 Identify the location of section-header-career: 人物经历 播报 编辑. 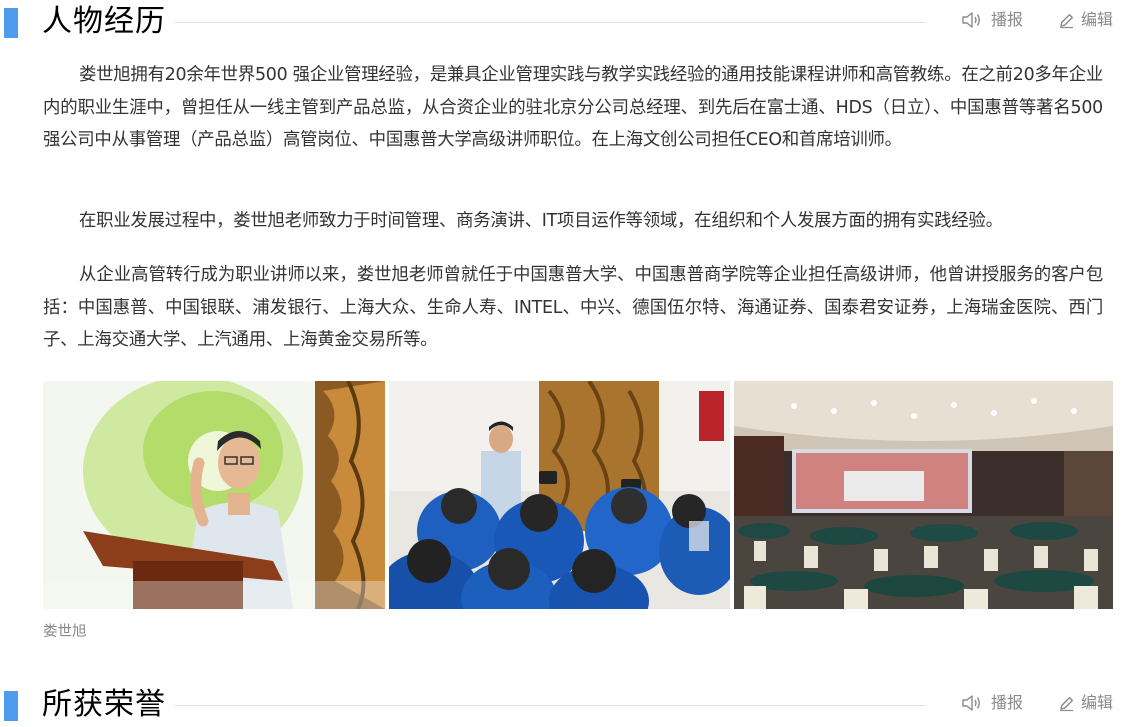
(572, 20).